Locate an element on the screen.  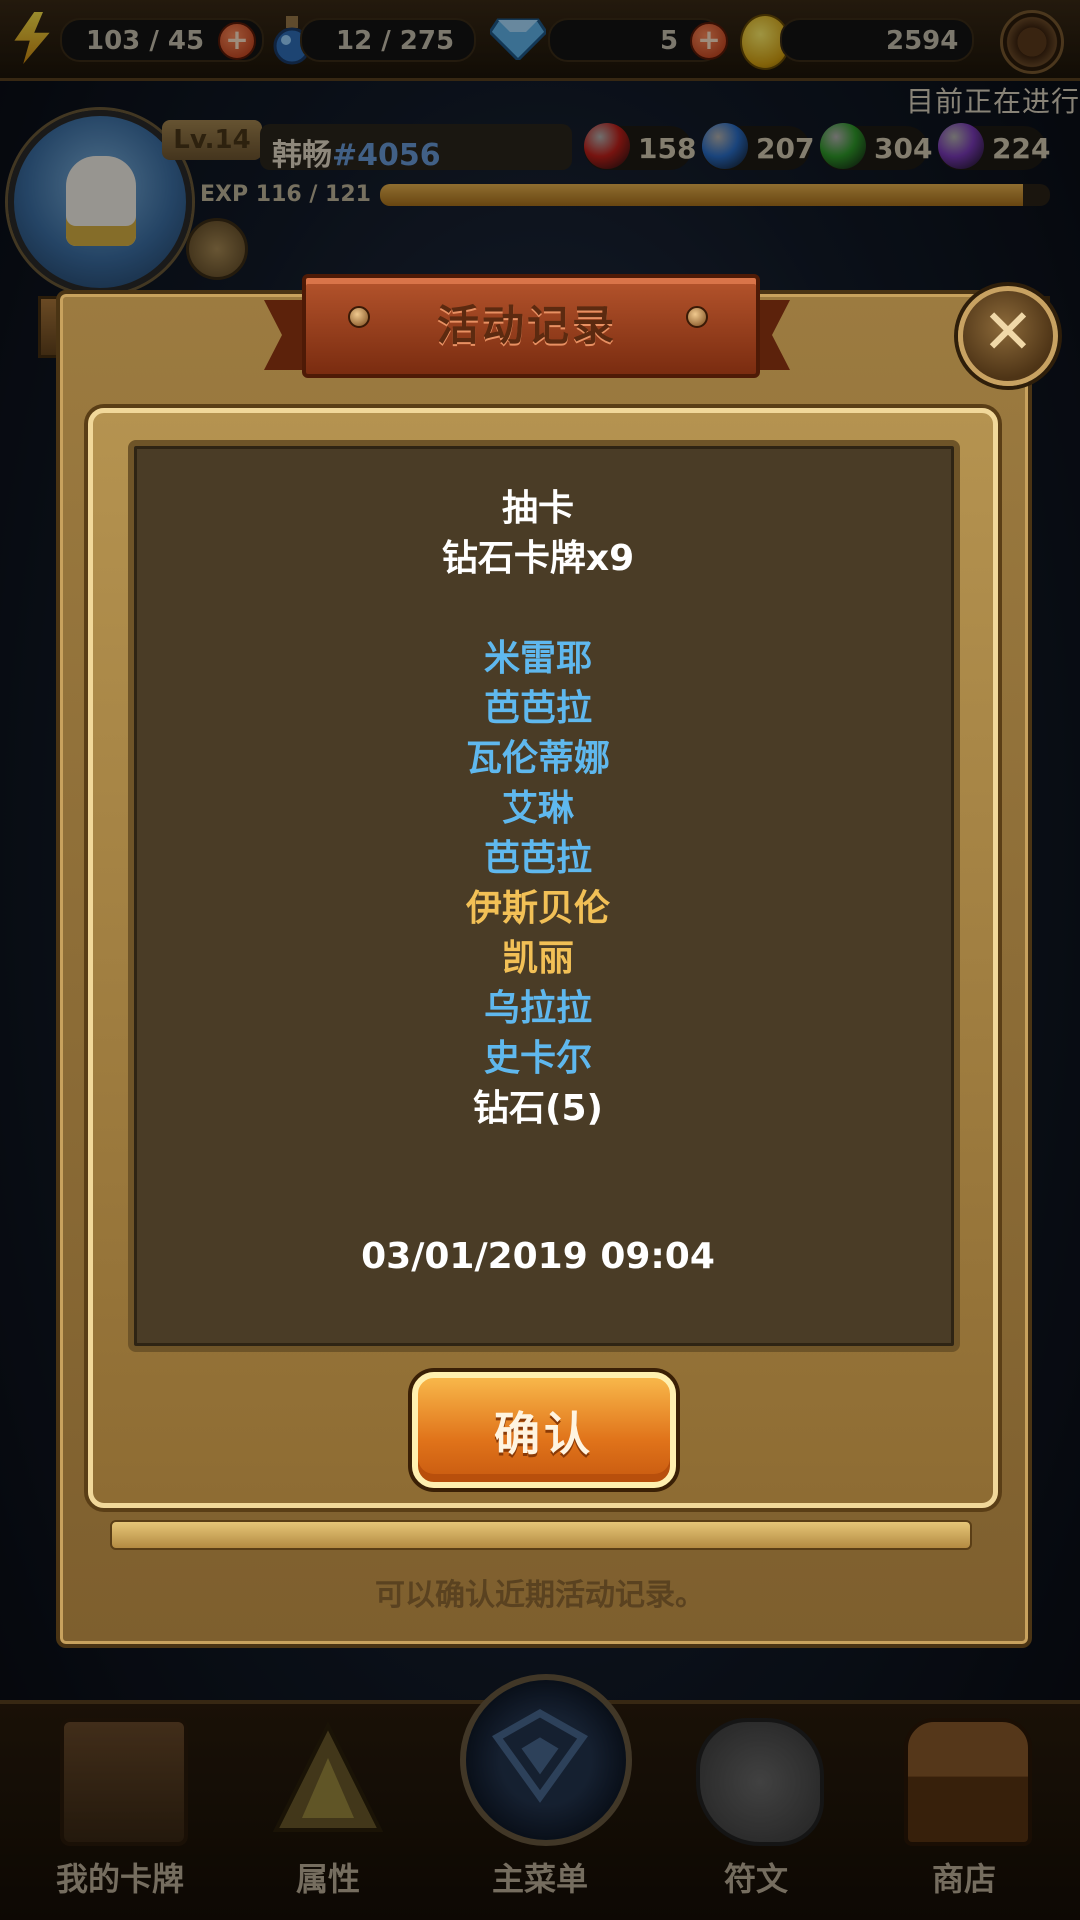
record-type: 抽卡 is located at coordinates (537, 508).